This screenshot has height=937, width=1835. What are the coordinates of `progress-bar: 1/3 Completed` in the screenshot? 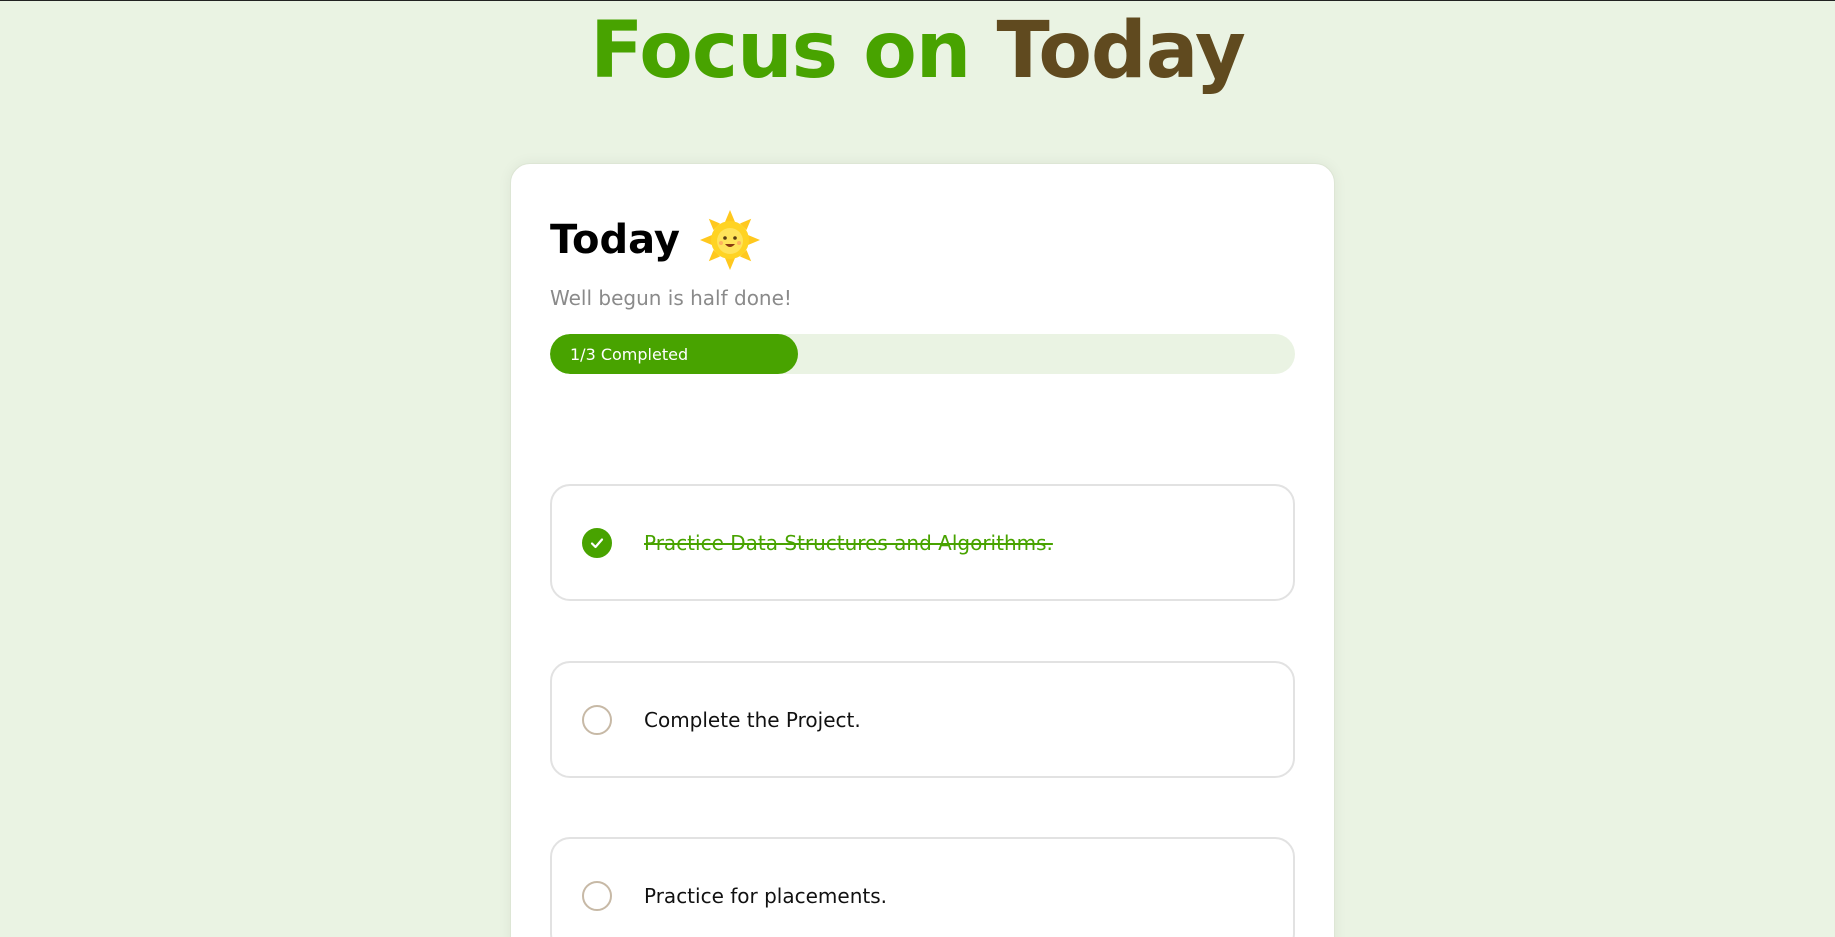 It's located at (922, 354).